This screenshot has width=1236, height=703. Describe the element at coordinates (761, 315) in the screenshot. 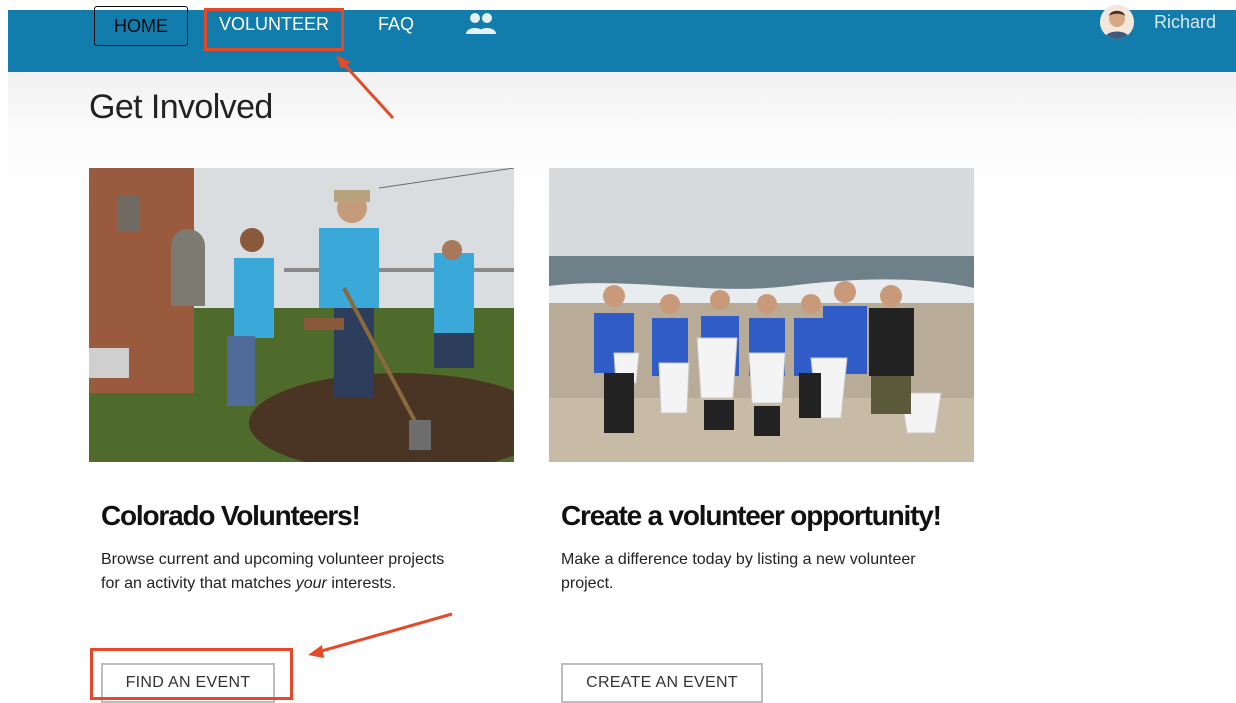

I see `beach-cleanup-photo` at that location.